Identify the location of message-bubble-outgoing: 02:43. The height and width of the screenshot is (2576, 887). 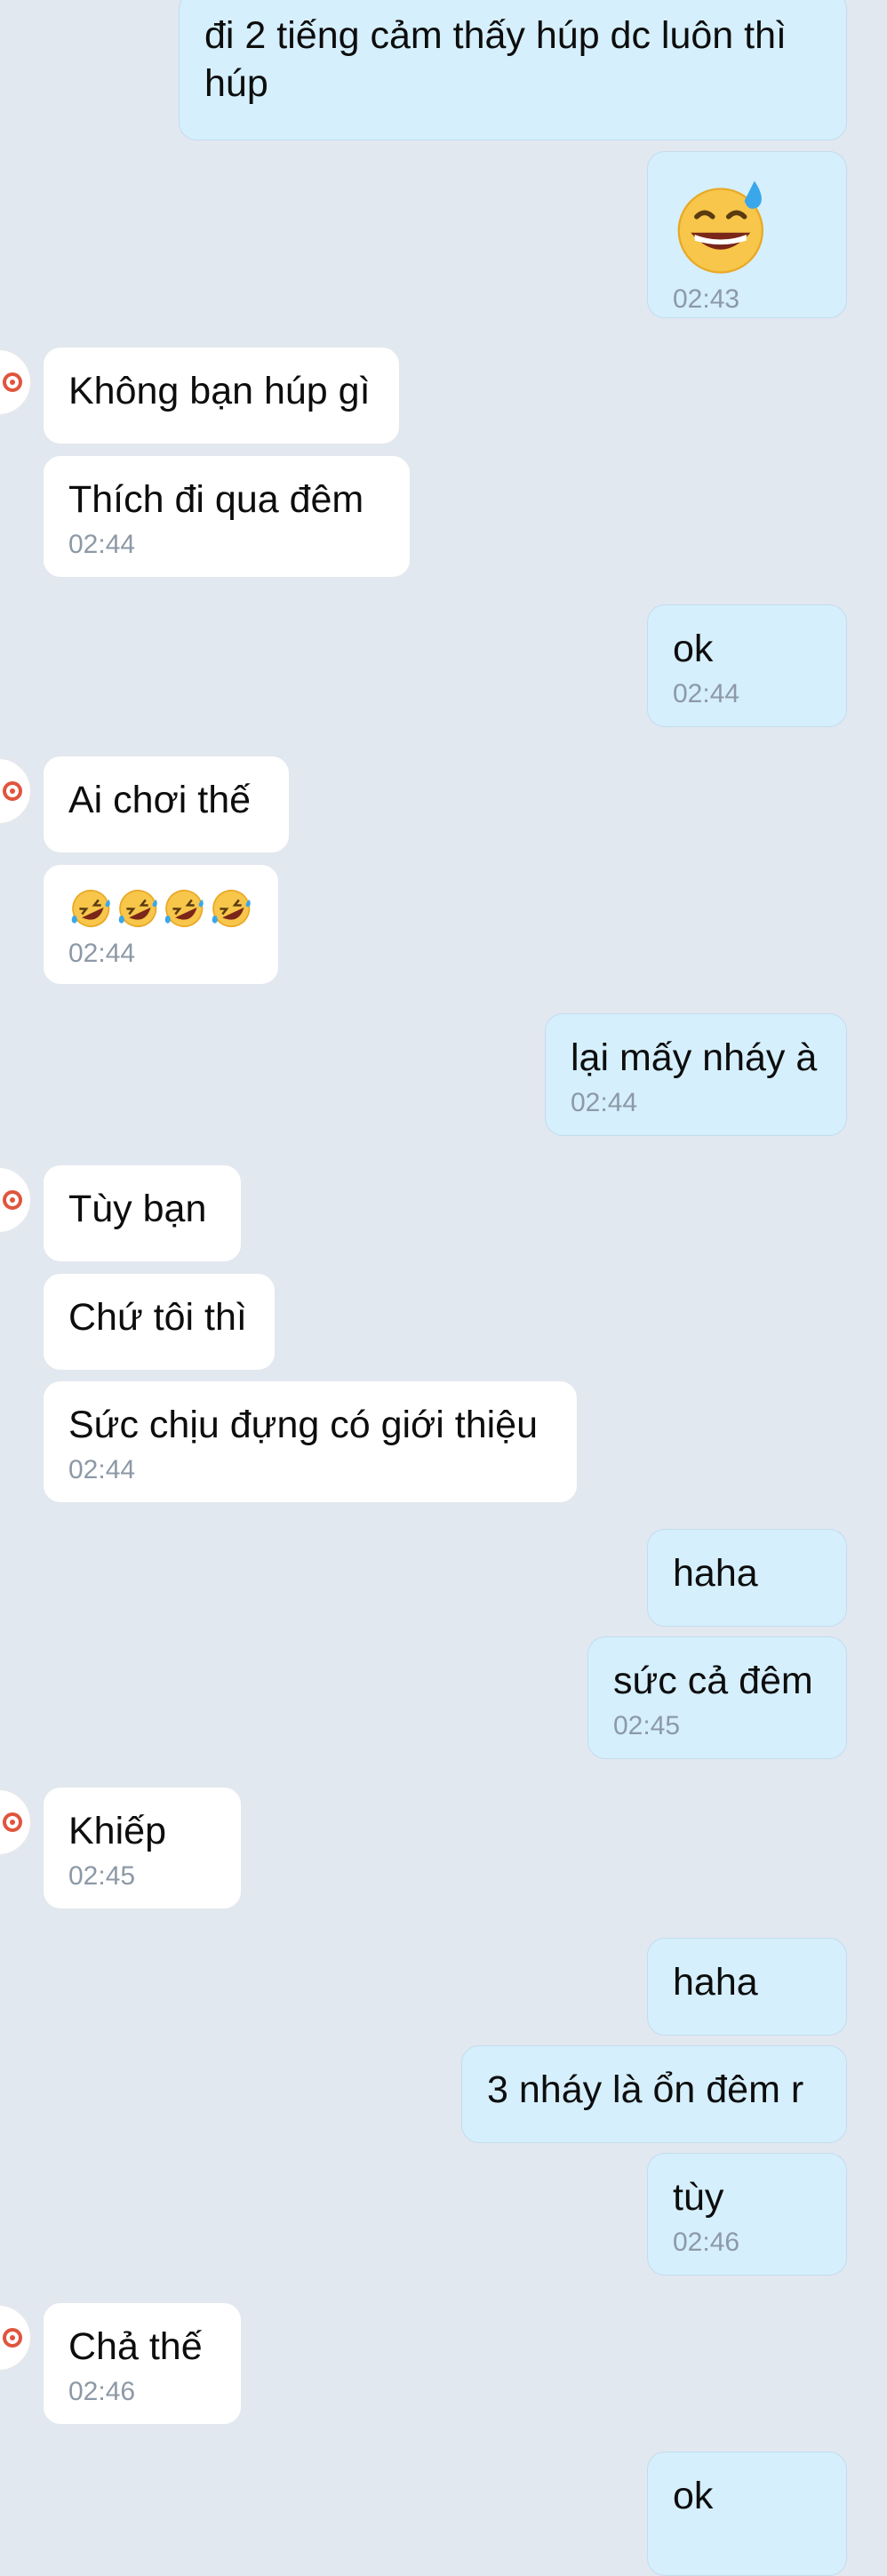
(747, 234).